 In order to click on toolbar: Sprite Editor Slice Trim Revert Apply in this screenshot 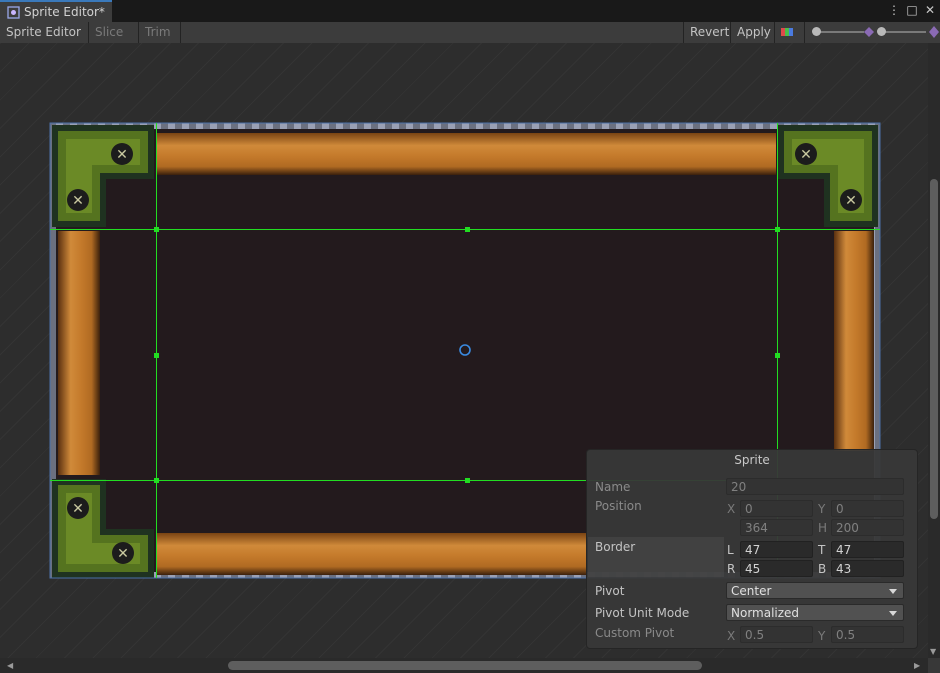, I will do `click(470, 38)`.